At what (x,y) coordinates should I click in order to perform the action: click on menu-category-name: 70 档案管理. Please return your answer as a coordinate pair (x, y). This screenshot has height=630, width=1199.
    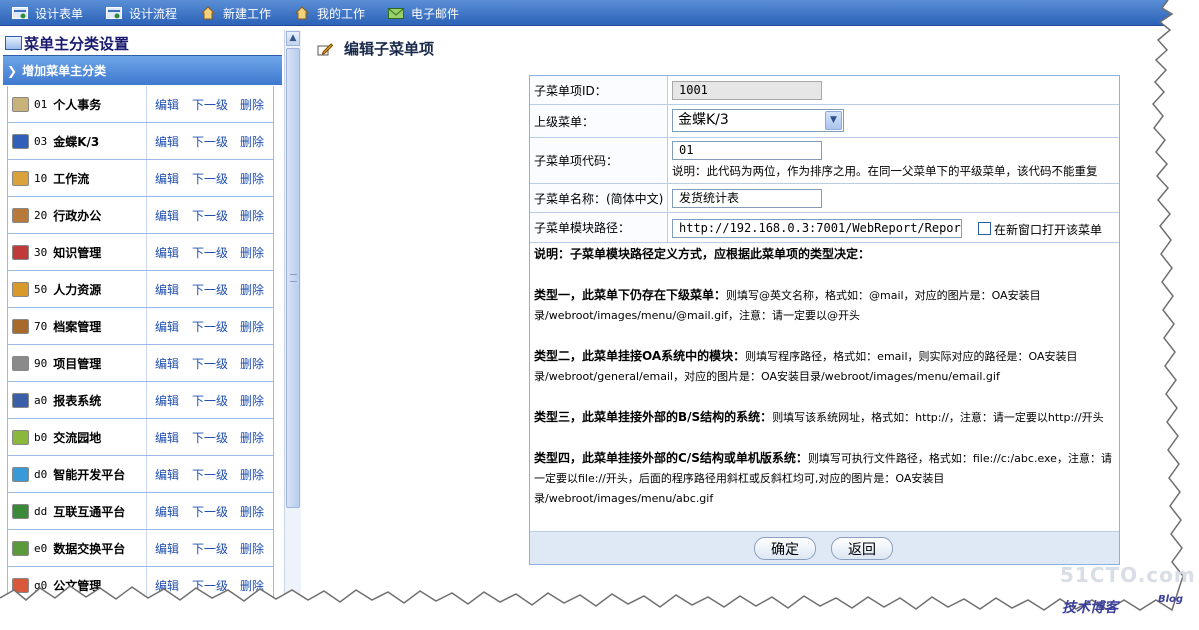
    Looking at the image, I should click on (77, 326).